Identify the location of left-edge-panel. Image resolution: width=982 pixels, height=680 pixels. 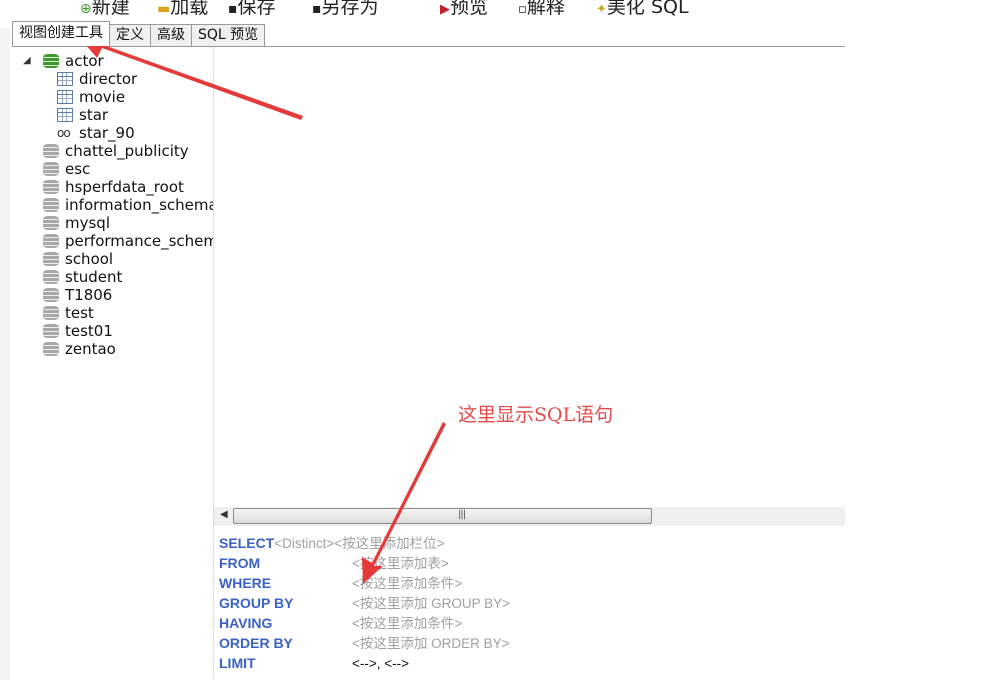
(5, 354).